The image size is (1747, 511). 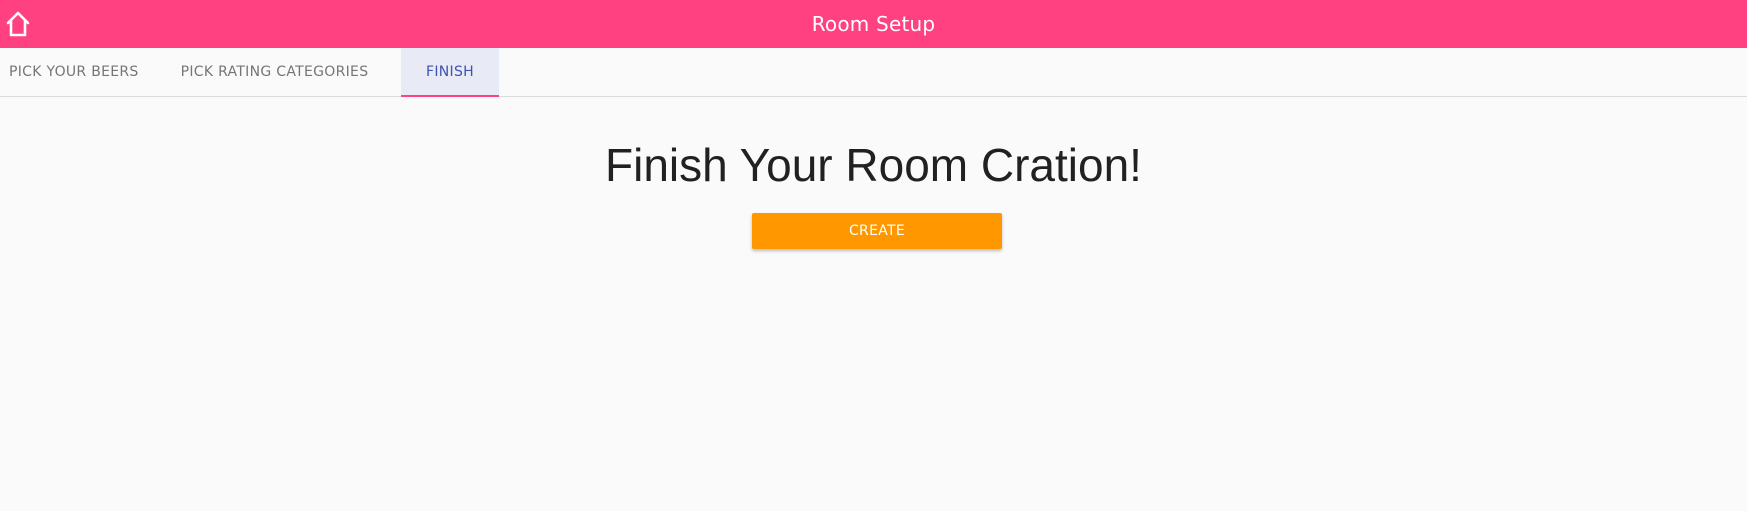 I want to click on app-bar: Room Setup, so click(x=873, y=24).